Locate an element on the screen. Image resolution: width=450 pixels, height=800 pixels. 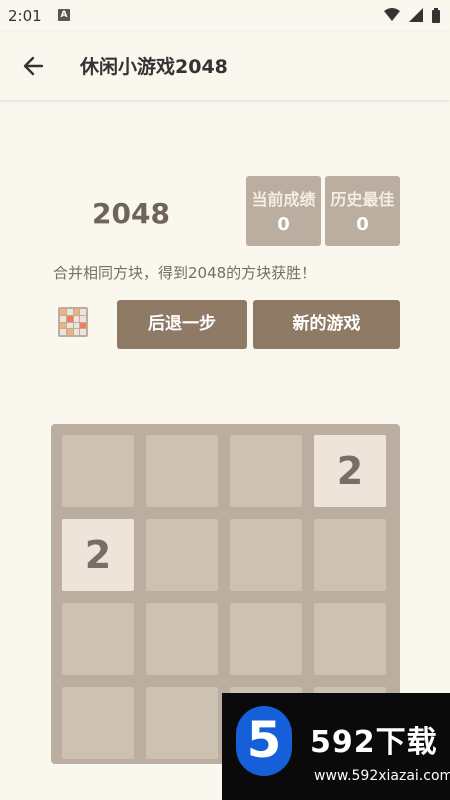
game-instruction: 合并相同方块，得到2048的方块获胜！ is located at coordinates (185, 273).